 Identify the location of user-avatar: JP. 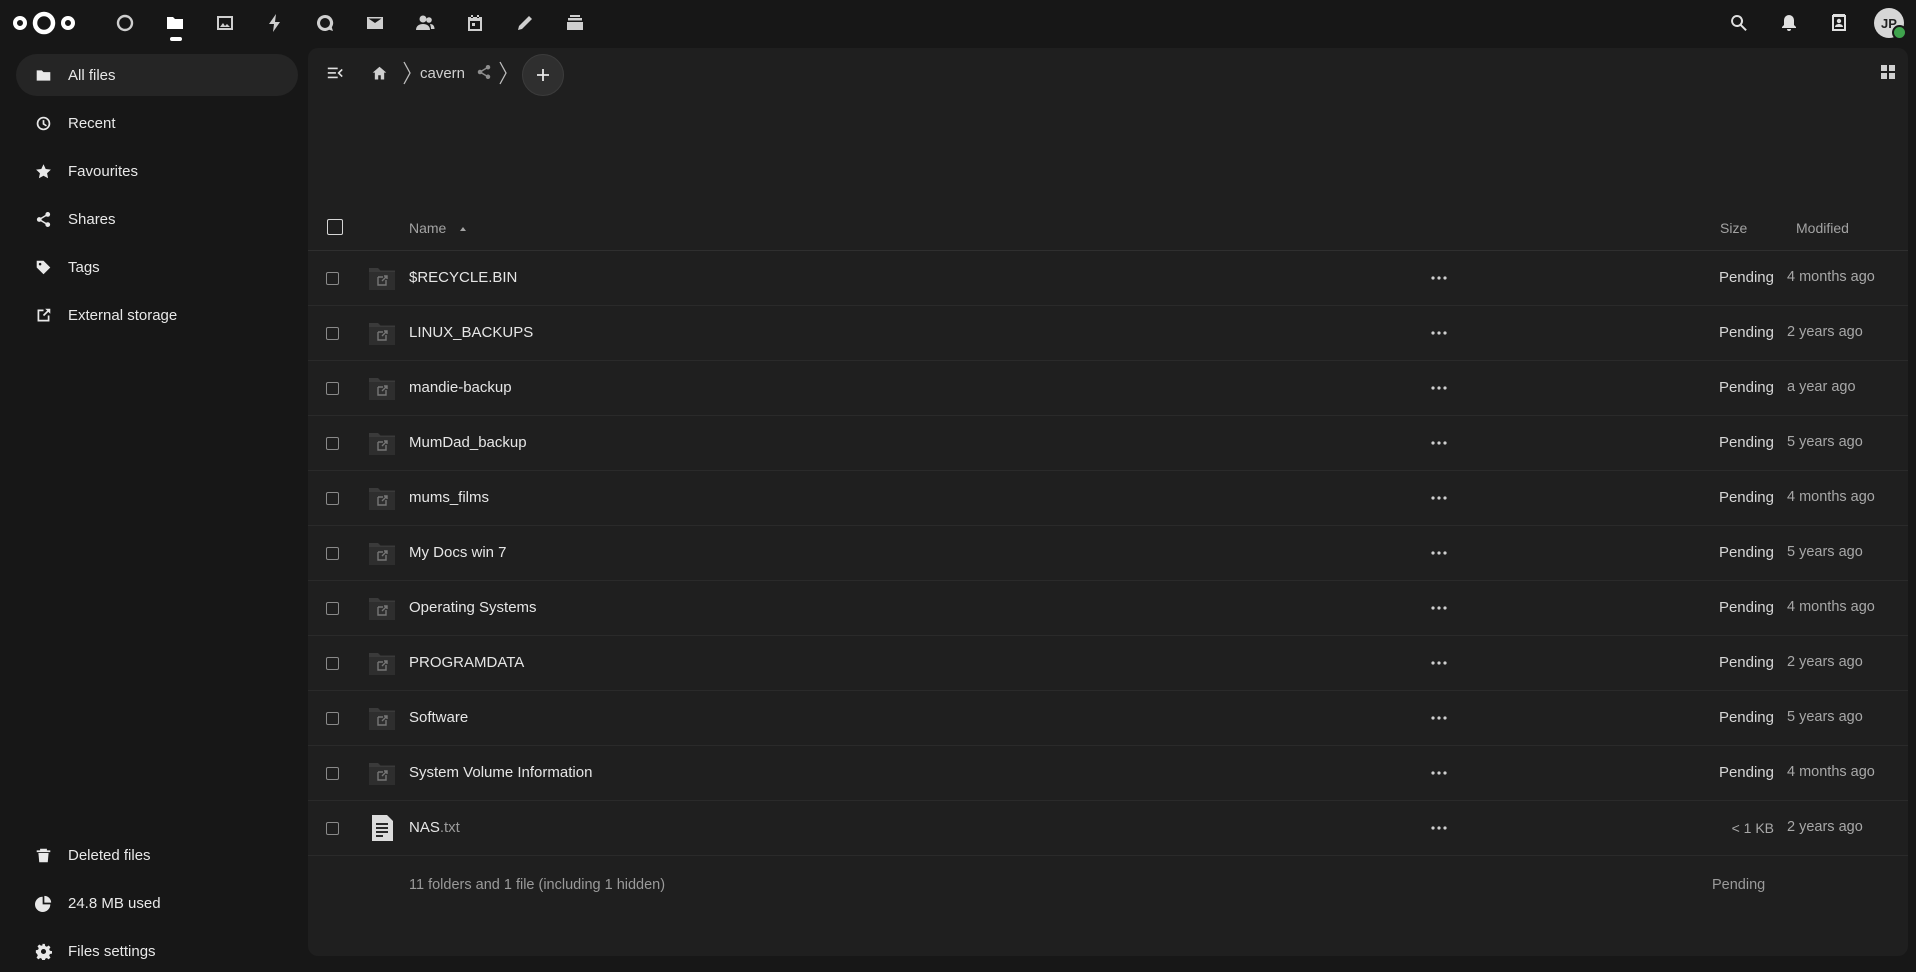
(1890, 24).